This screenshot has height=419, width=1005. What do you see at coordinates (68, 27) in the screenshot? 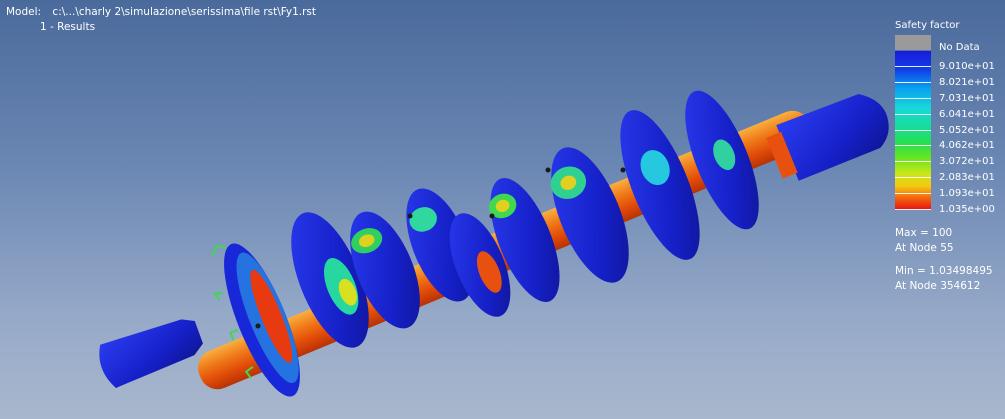
I see `results-label: 1 - Results` at bounding box center [68, 27].